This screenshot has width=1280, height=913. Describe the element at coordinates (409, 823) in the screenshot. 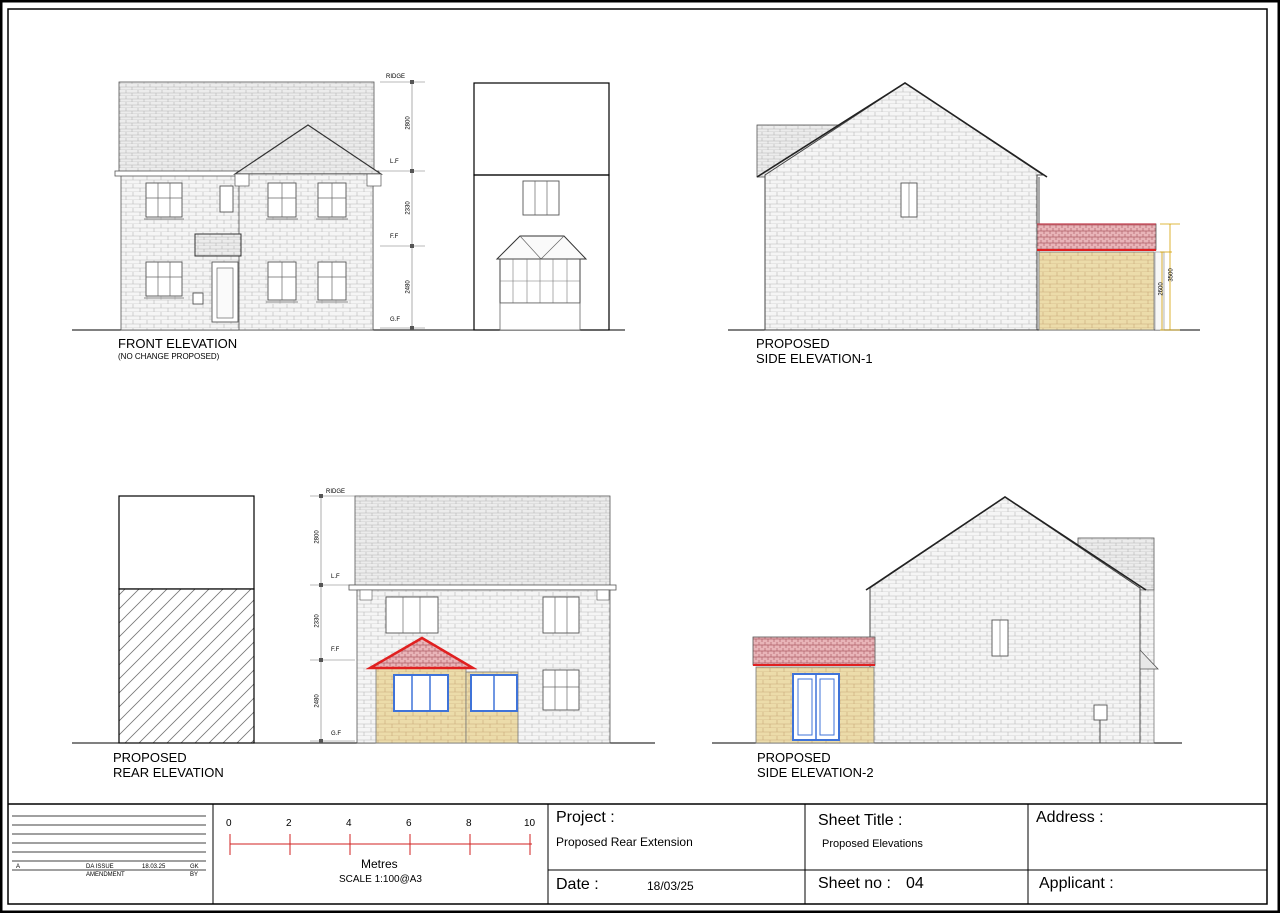

I see `scale-tick-6: 6` at that location.